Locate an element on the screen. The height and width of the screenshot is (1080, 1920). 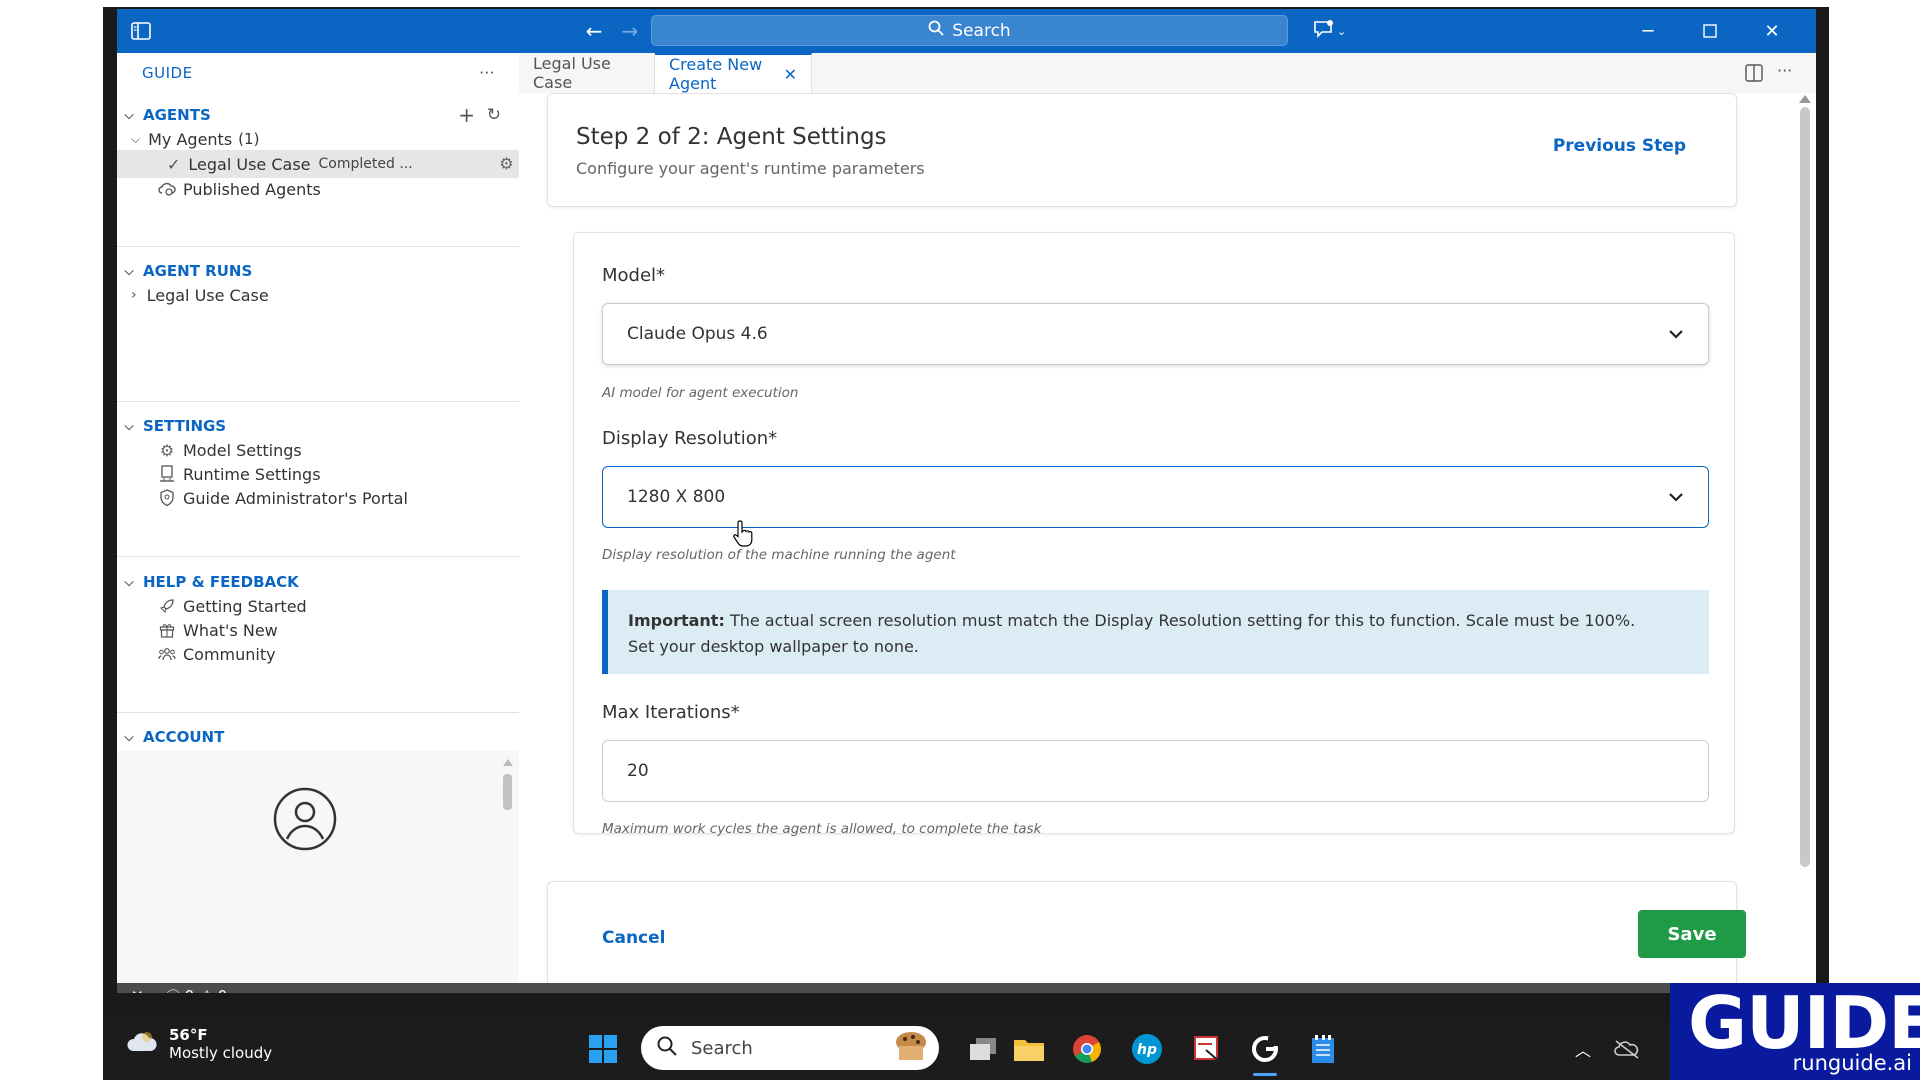
sidebar-toggle-icon is located at coordinates (141, 31).